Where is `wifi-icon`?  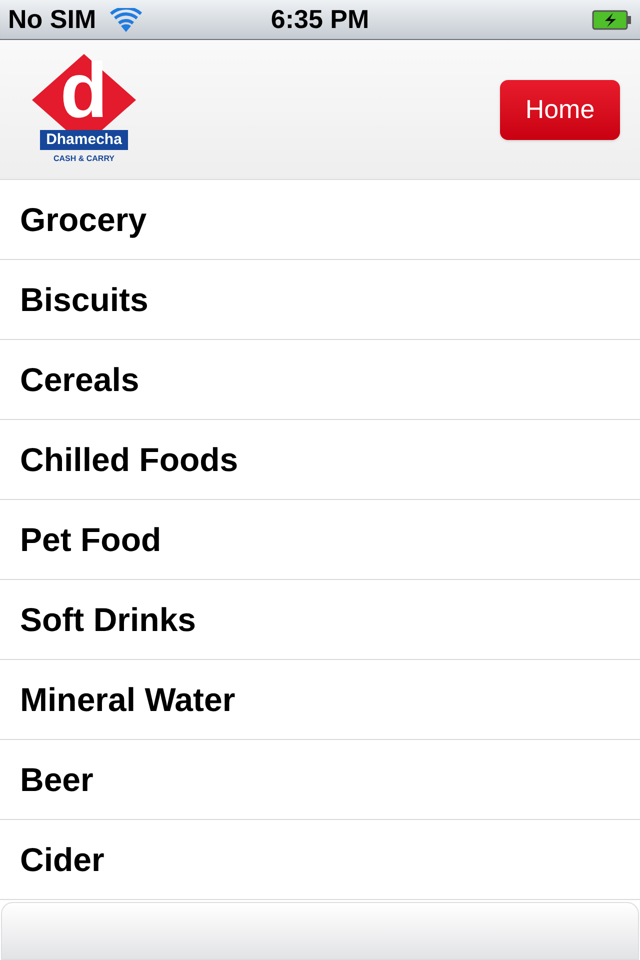
wifi-icon is located at coordinates (126, 20).